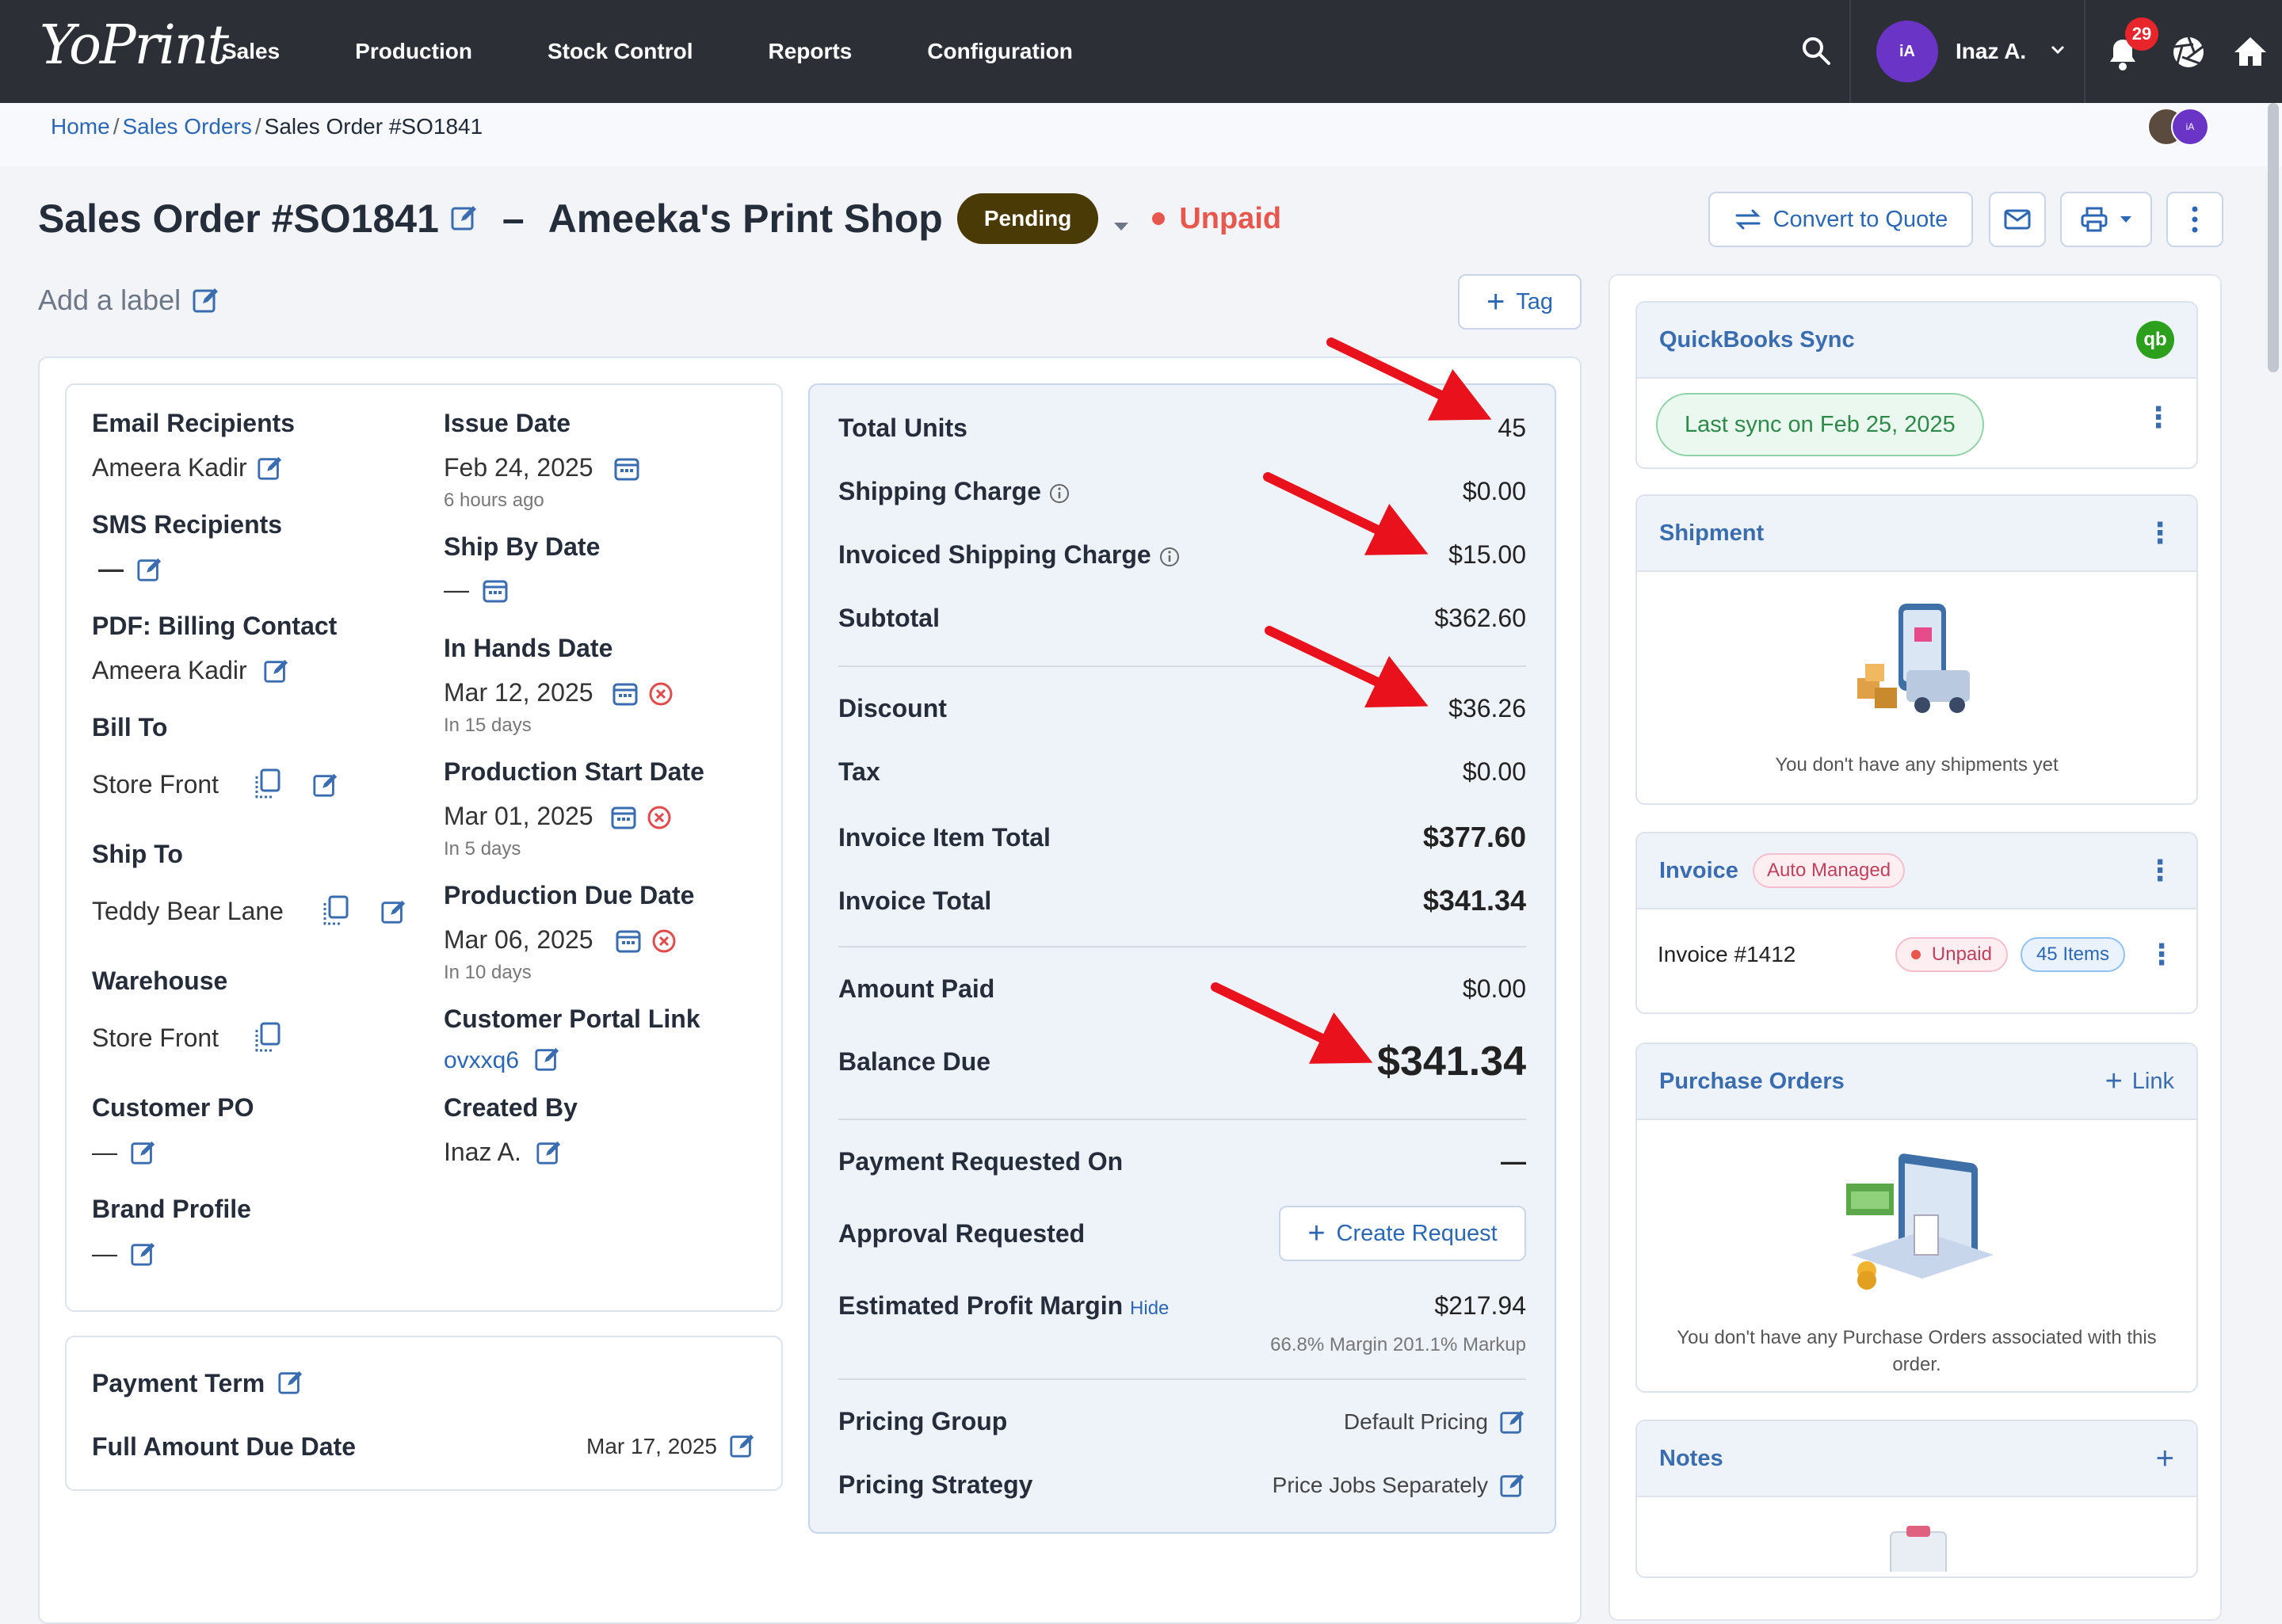  Describe the element at coordinates (2072, 954) in the screenshot. I see `invoice-items-badge: 45 Items` at that location.